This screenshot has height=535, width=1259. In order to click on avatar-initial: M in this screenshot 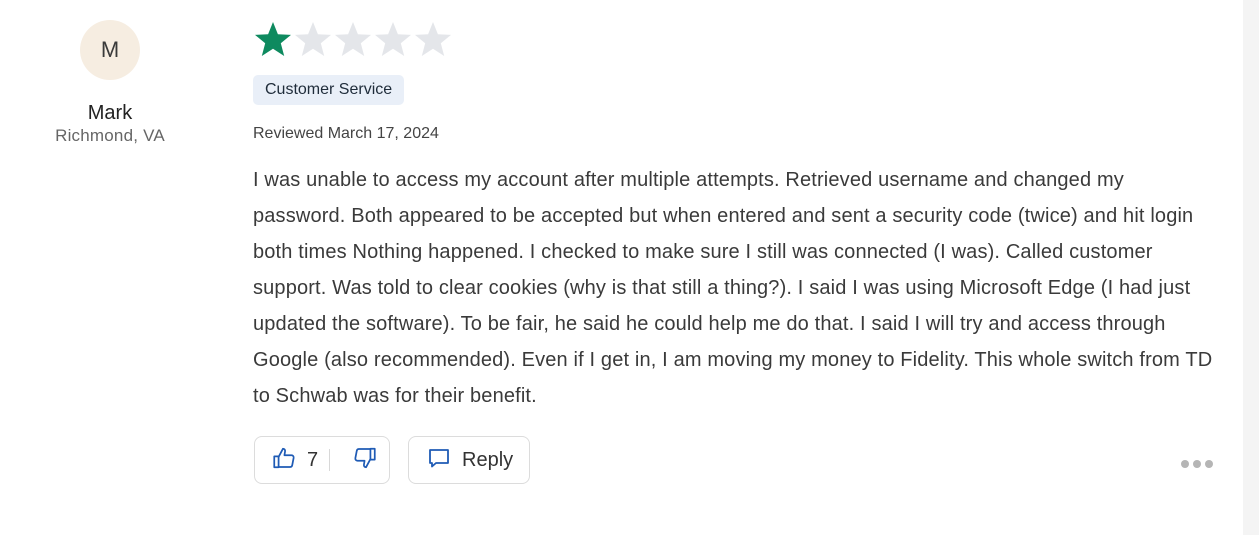, I will do `click(110, 49)`.